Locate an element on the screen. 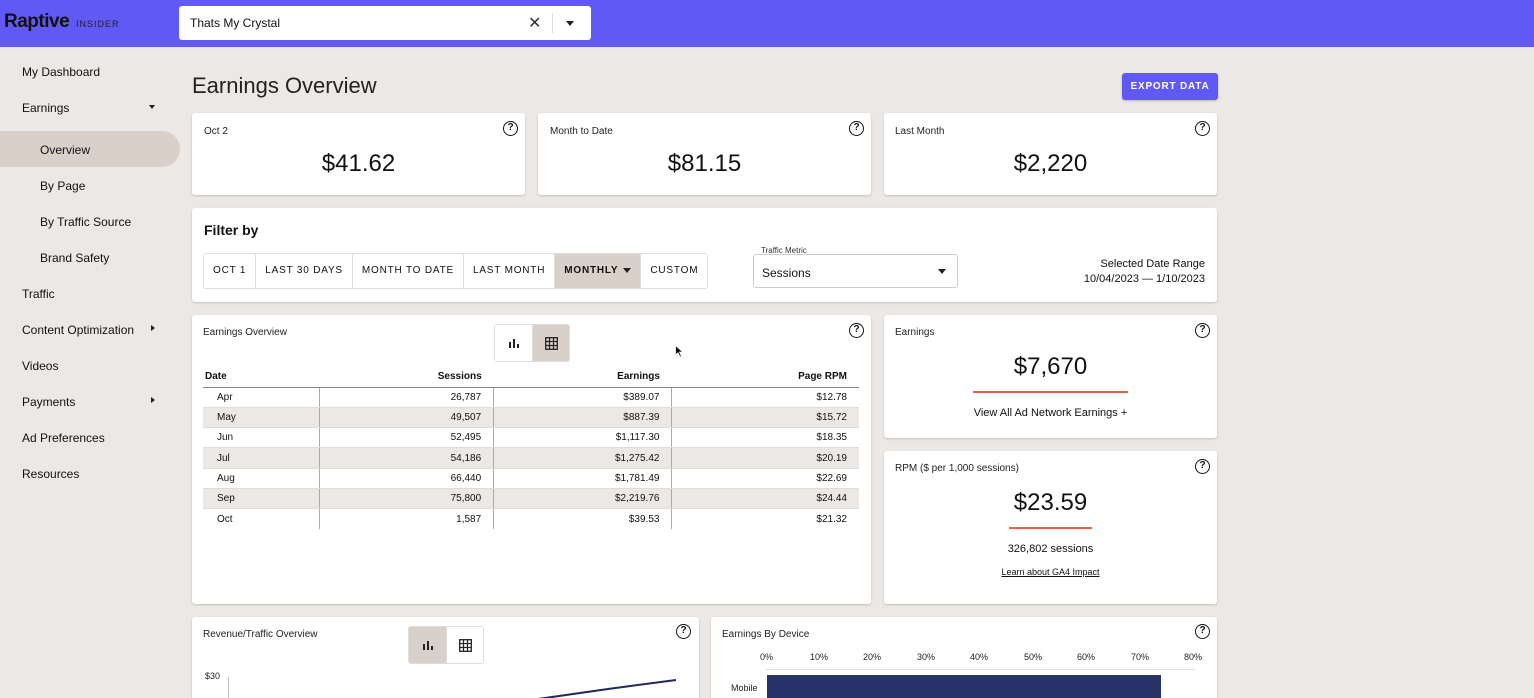  column-header-page-rpm: Page RPM is located at coordinates (765, 377).